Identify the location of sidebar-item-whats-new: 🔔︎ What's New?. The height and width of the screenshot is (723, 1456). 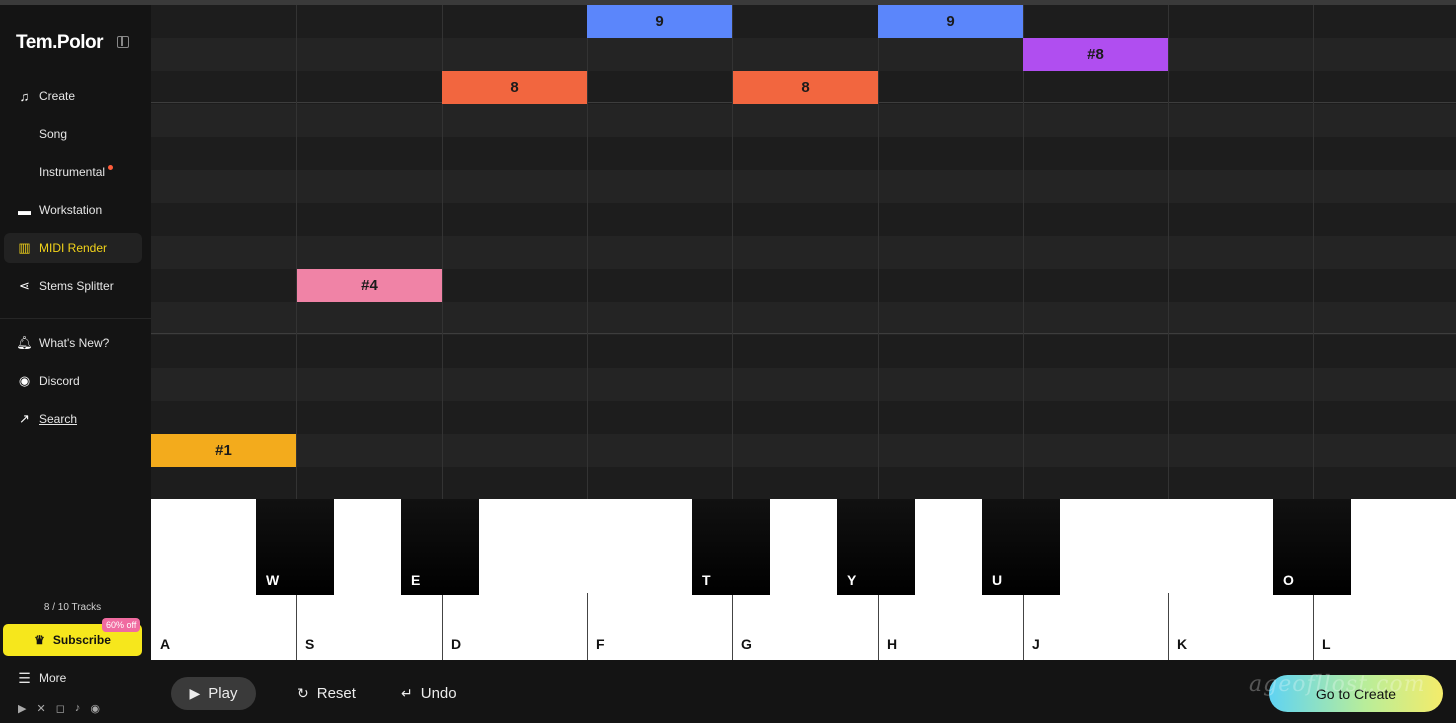
(73, 343).